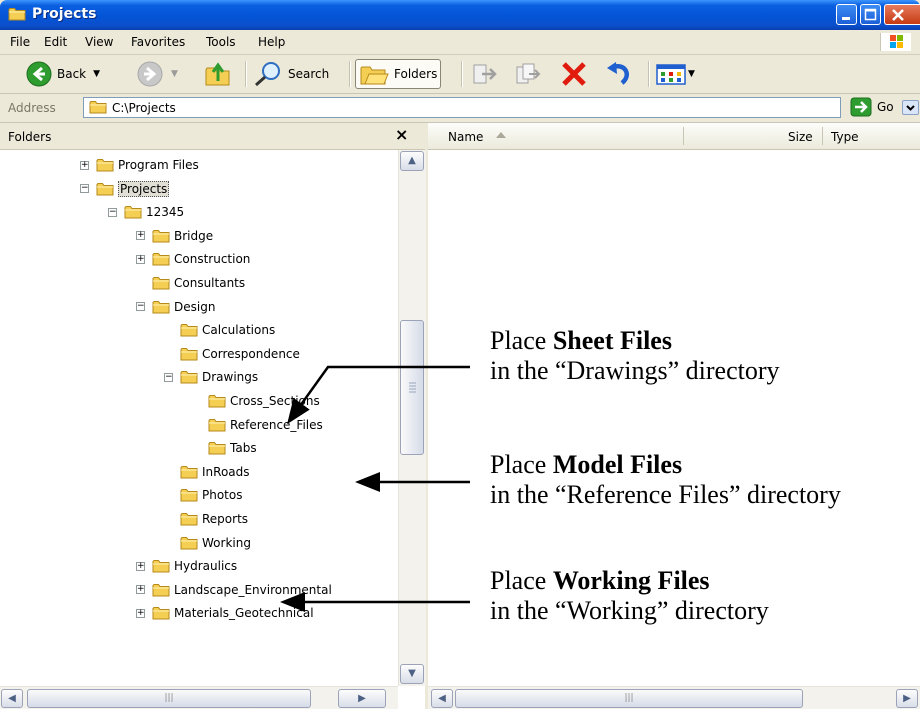 This screenshot has height=709, width=920. What do you see at coordinates (174, 74) in the screenshot?
I see `forward-dropdown-icon: ▼` at bounding box center [174, 74].